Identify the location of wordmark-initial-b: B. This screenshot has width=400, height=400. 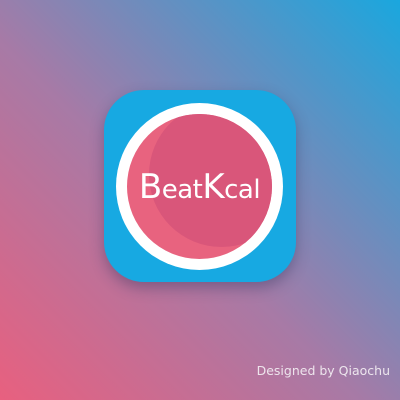
(150, 186).